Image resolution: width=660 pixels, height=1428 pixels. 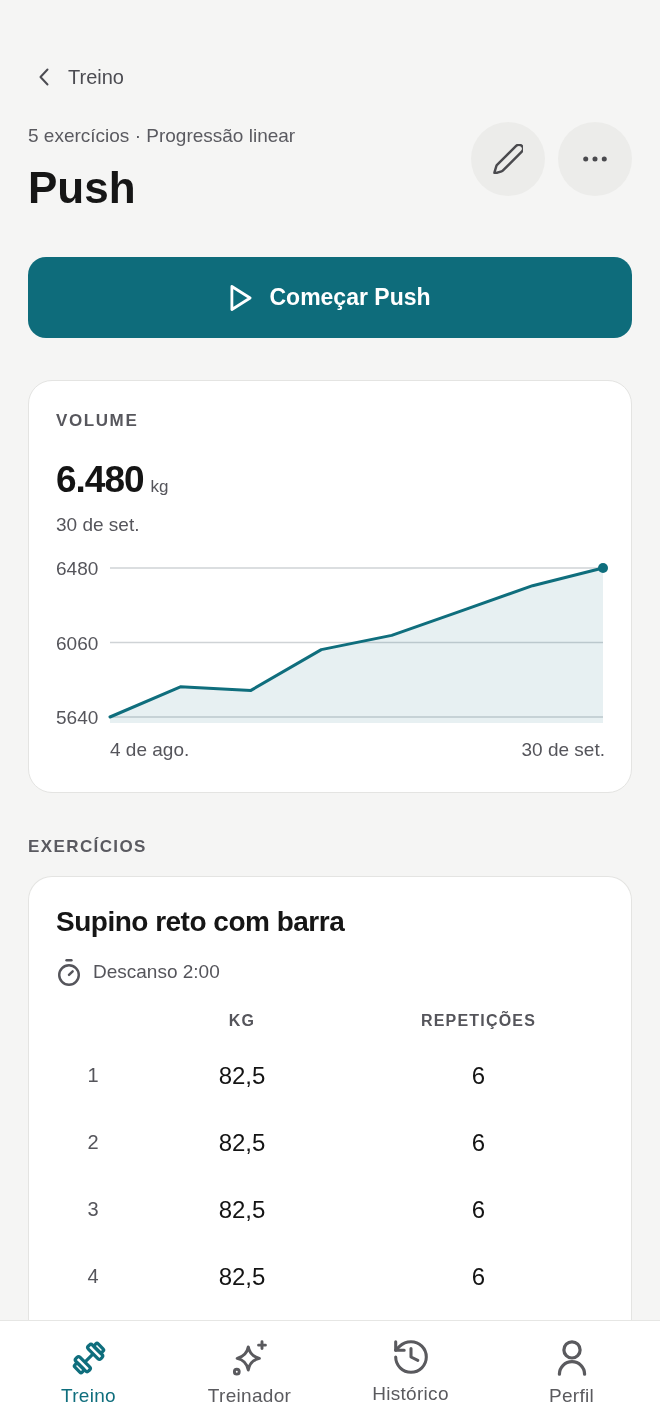 I want to click on column-header: REPETIÇÕES, so click(x=478, y=1020).